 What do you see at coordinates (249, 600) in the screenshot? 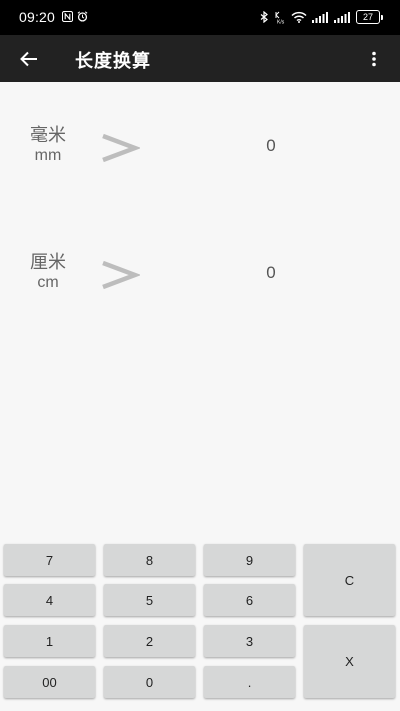
I see `key-6: 6` at bounding box center [249, 600].